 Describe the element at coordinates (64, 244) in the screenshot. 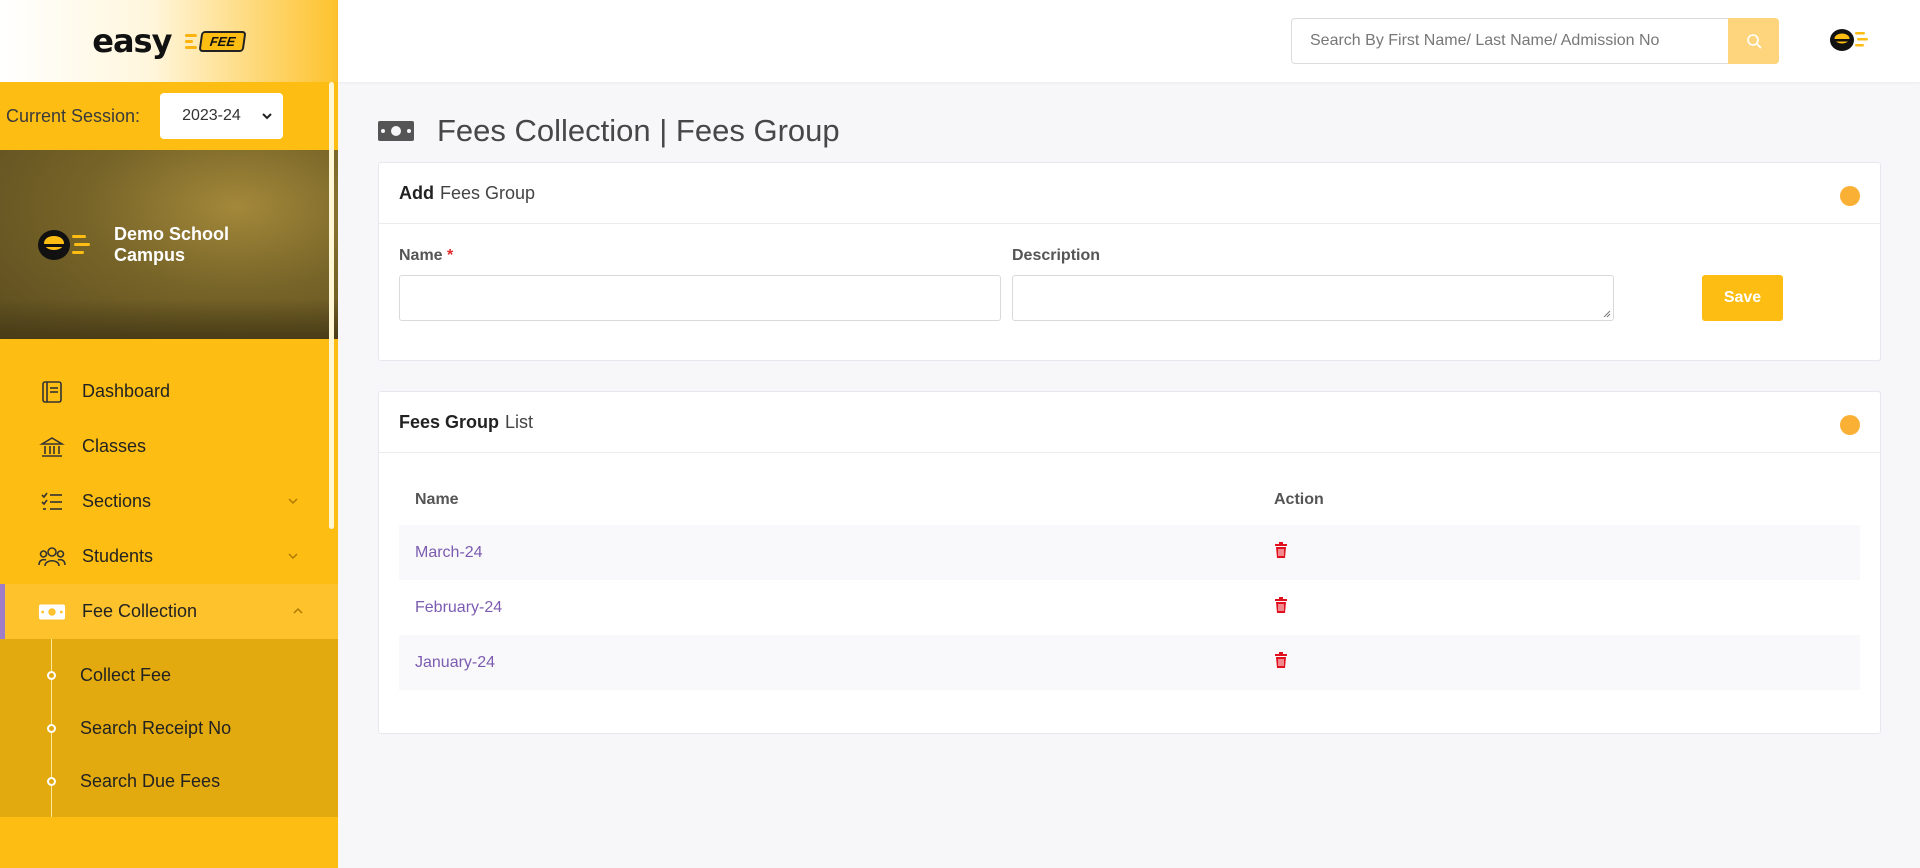

I see `school-logo-icon` at that location.